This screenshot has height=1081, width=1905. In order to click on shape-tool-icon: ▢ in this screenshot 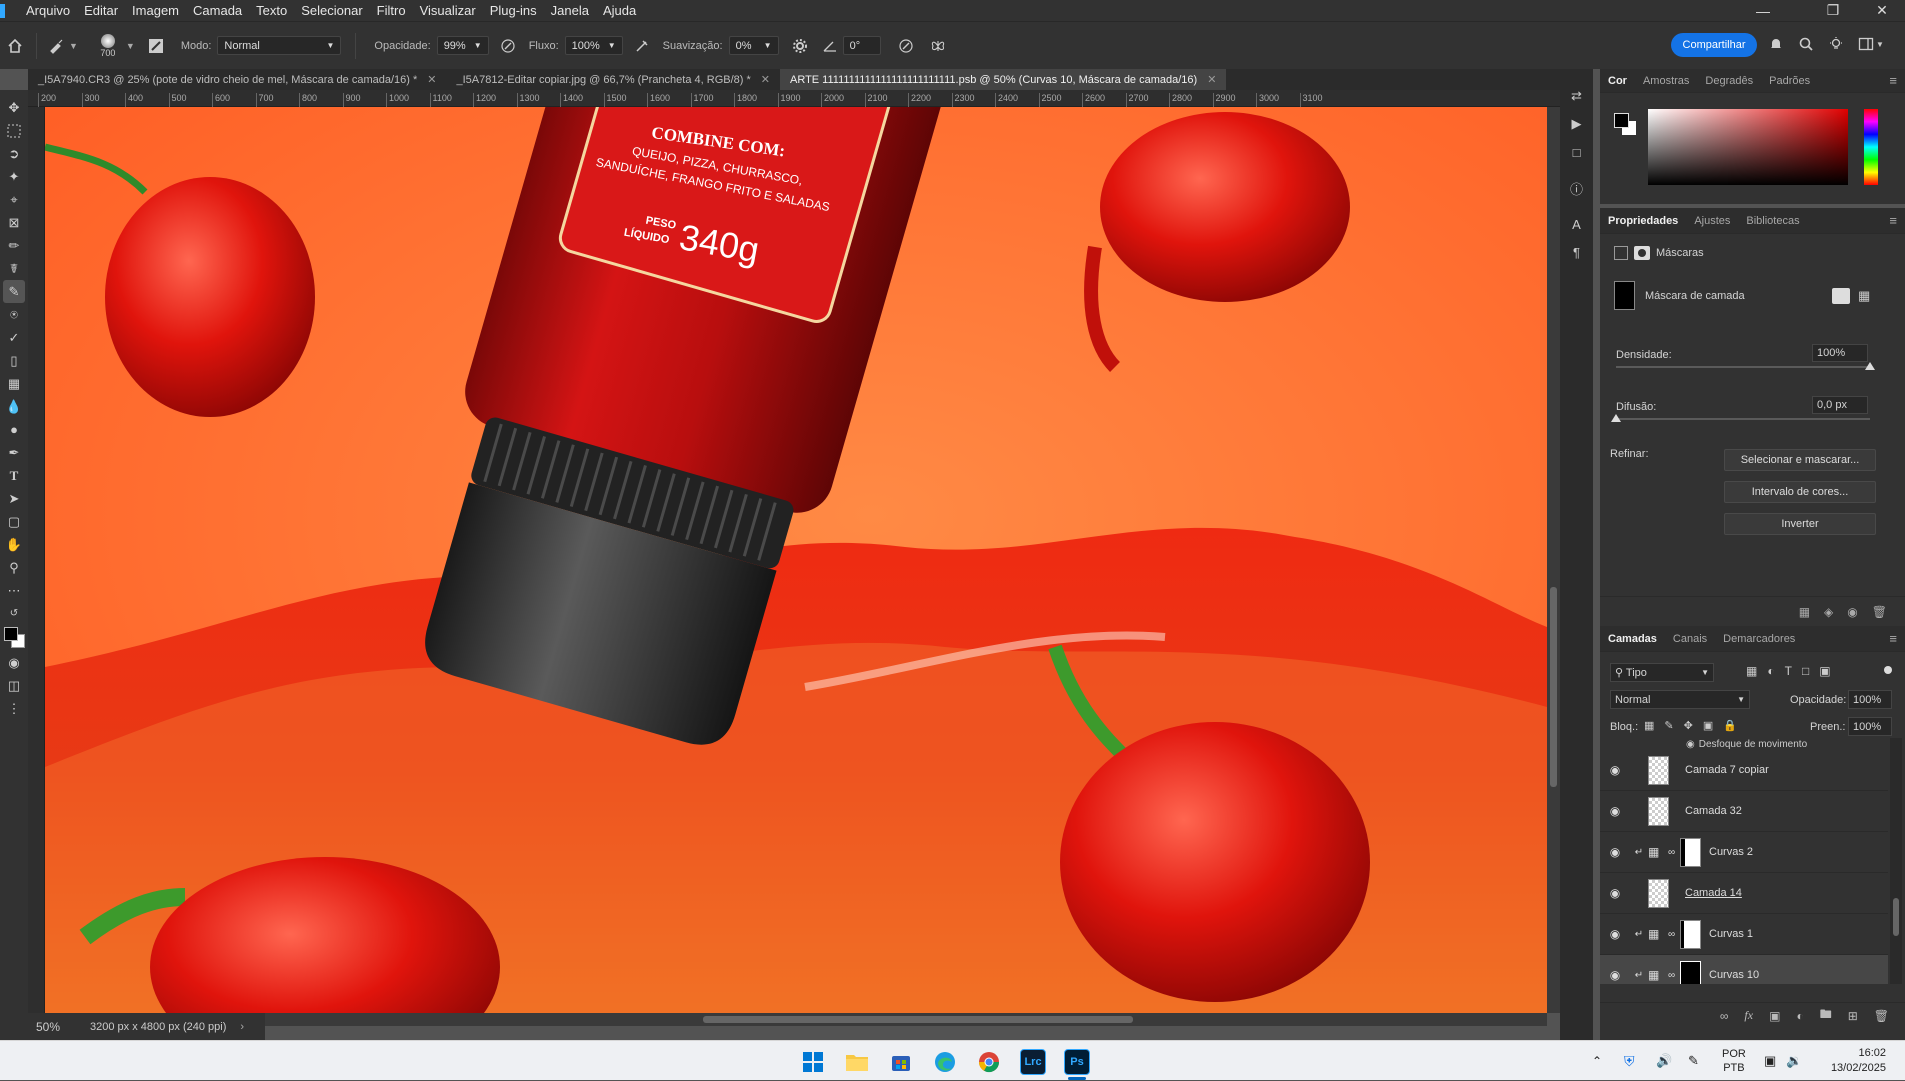, I will do `click(14, 521)`.